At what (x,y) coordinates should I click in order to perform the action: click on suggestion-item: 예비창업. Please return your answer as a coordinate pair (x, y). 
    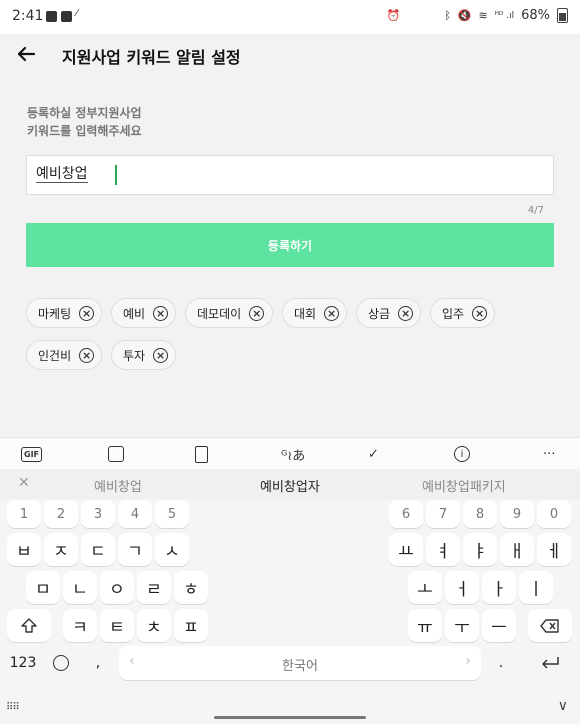
    Looking at the image, I should click on (118, 485).